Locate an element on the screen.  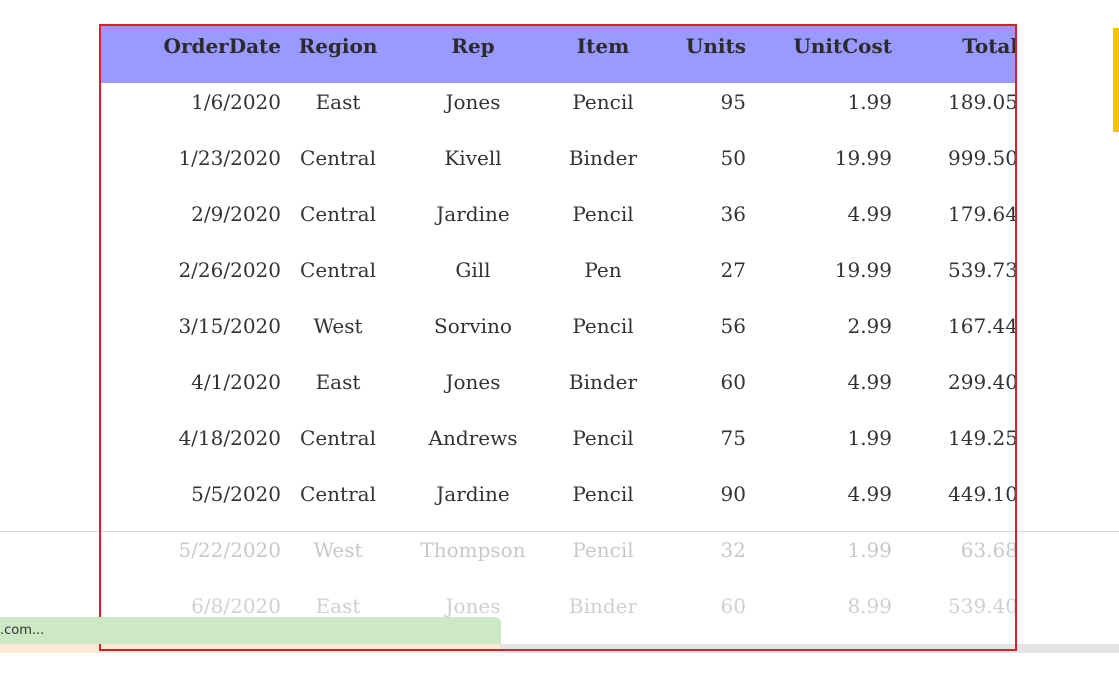
cell-orderdate: 1/23/2020 is located at coordinates (229, 158).